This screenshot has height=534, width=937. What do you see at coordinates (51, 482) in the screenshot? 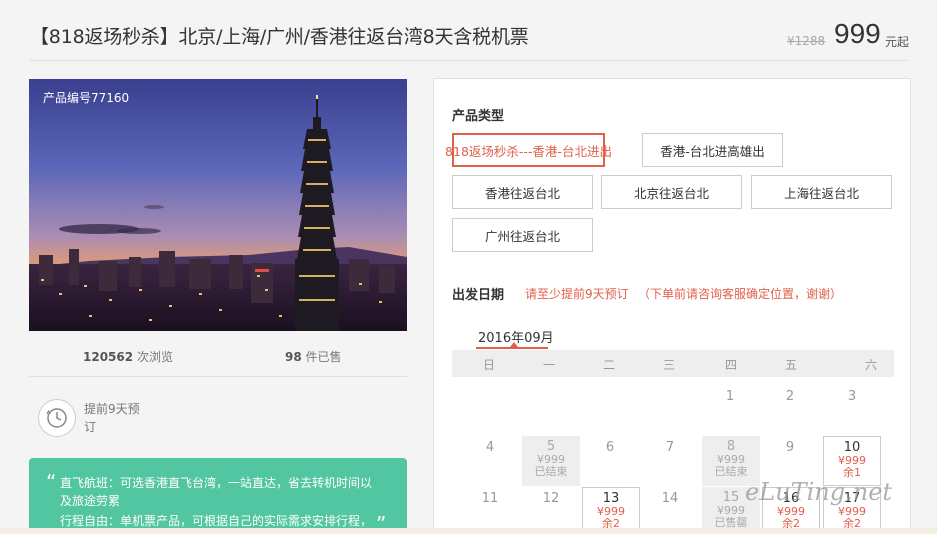
I see `quote-open-icon: “` at bounding box center [51, 482].